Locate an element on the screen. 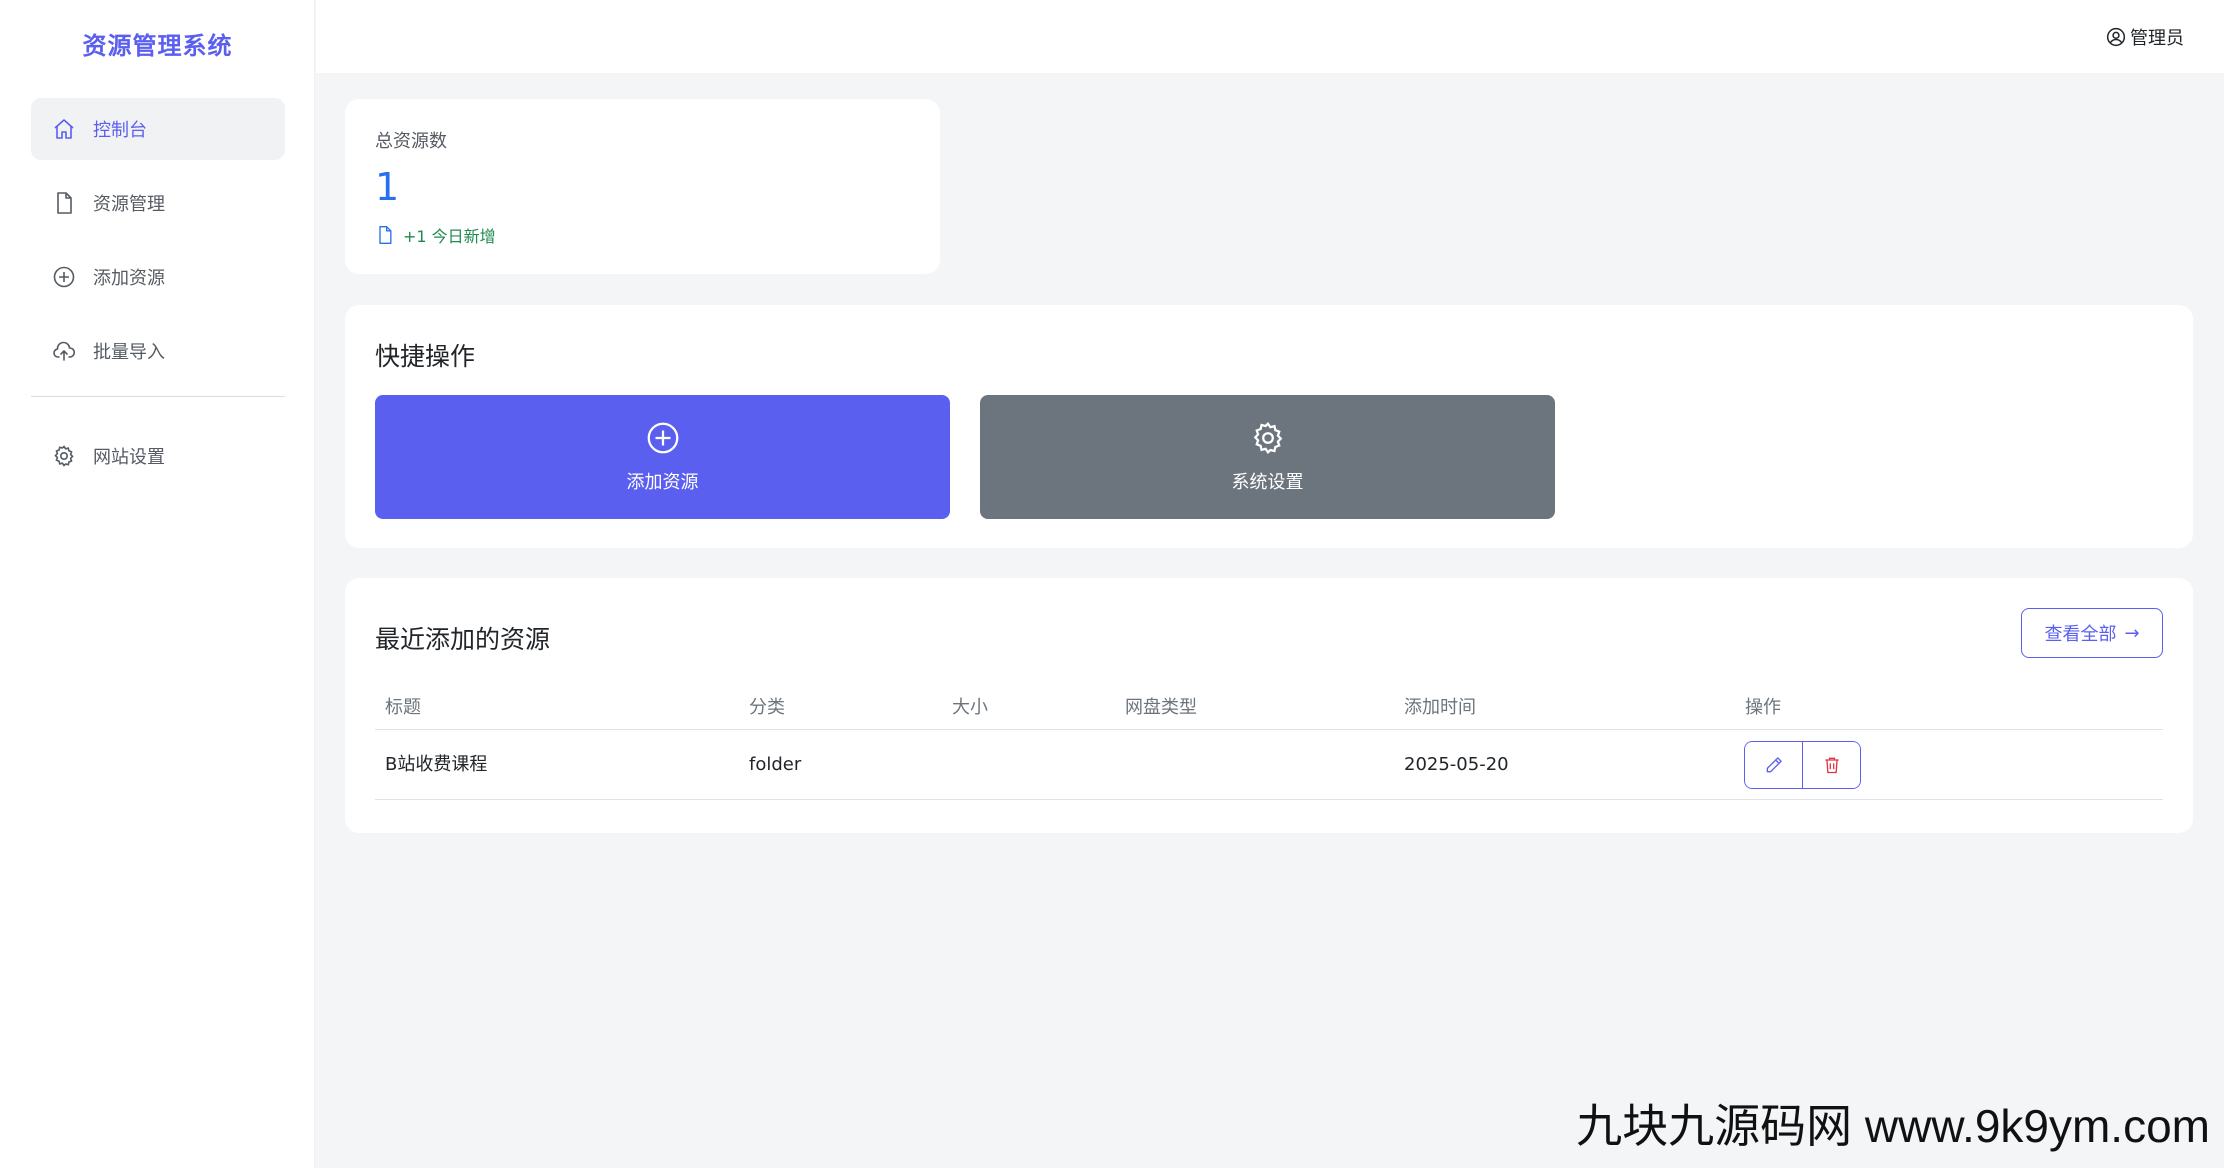 The image size is (2224, 1168). quick-add-resource-button: 添加资源 is located at coordinates (662, 457).